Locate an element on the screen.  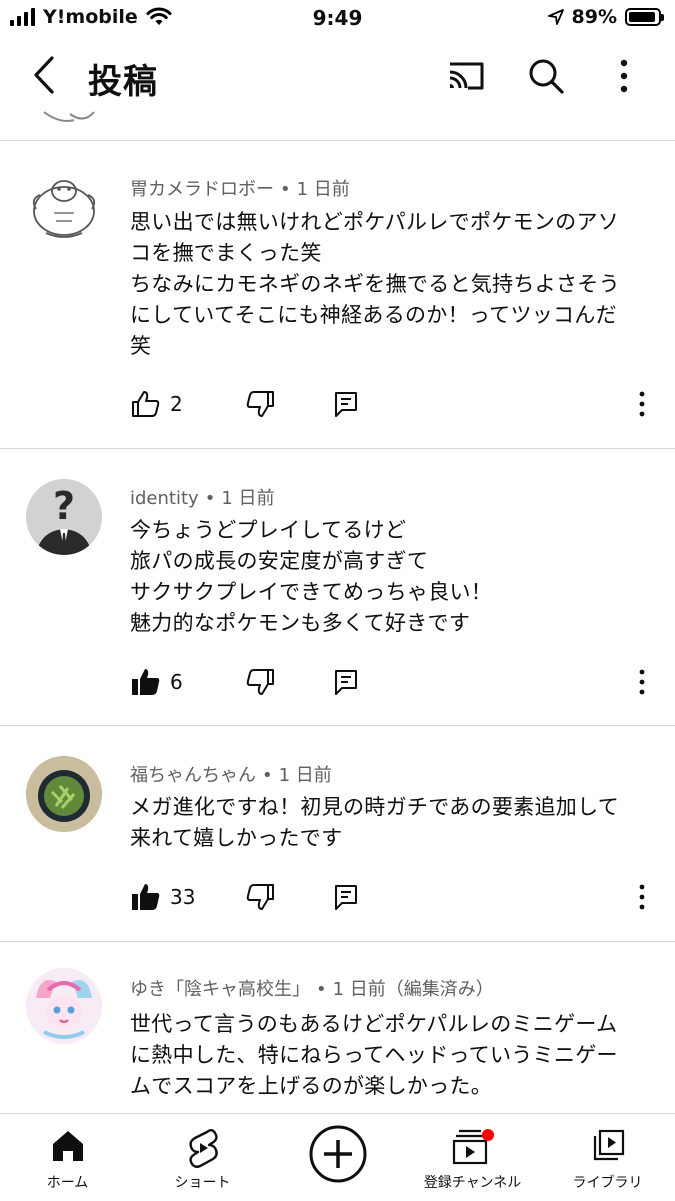
comment-actions: 6 is located at coordinates (337, 686).